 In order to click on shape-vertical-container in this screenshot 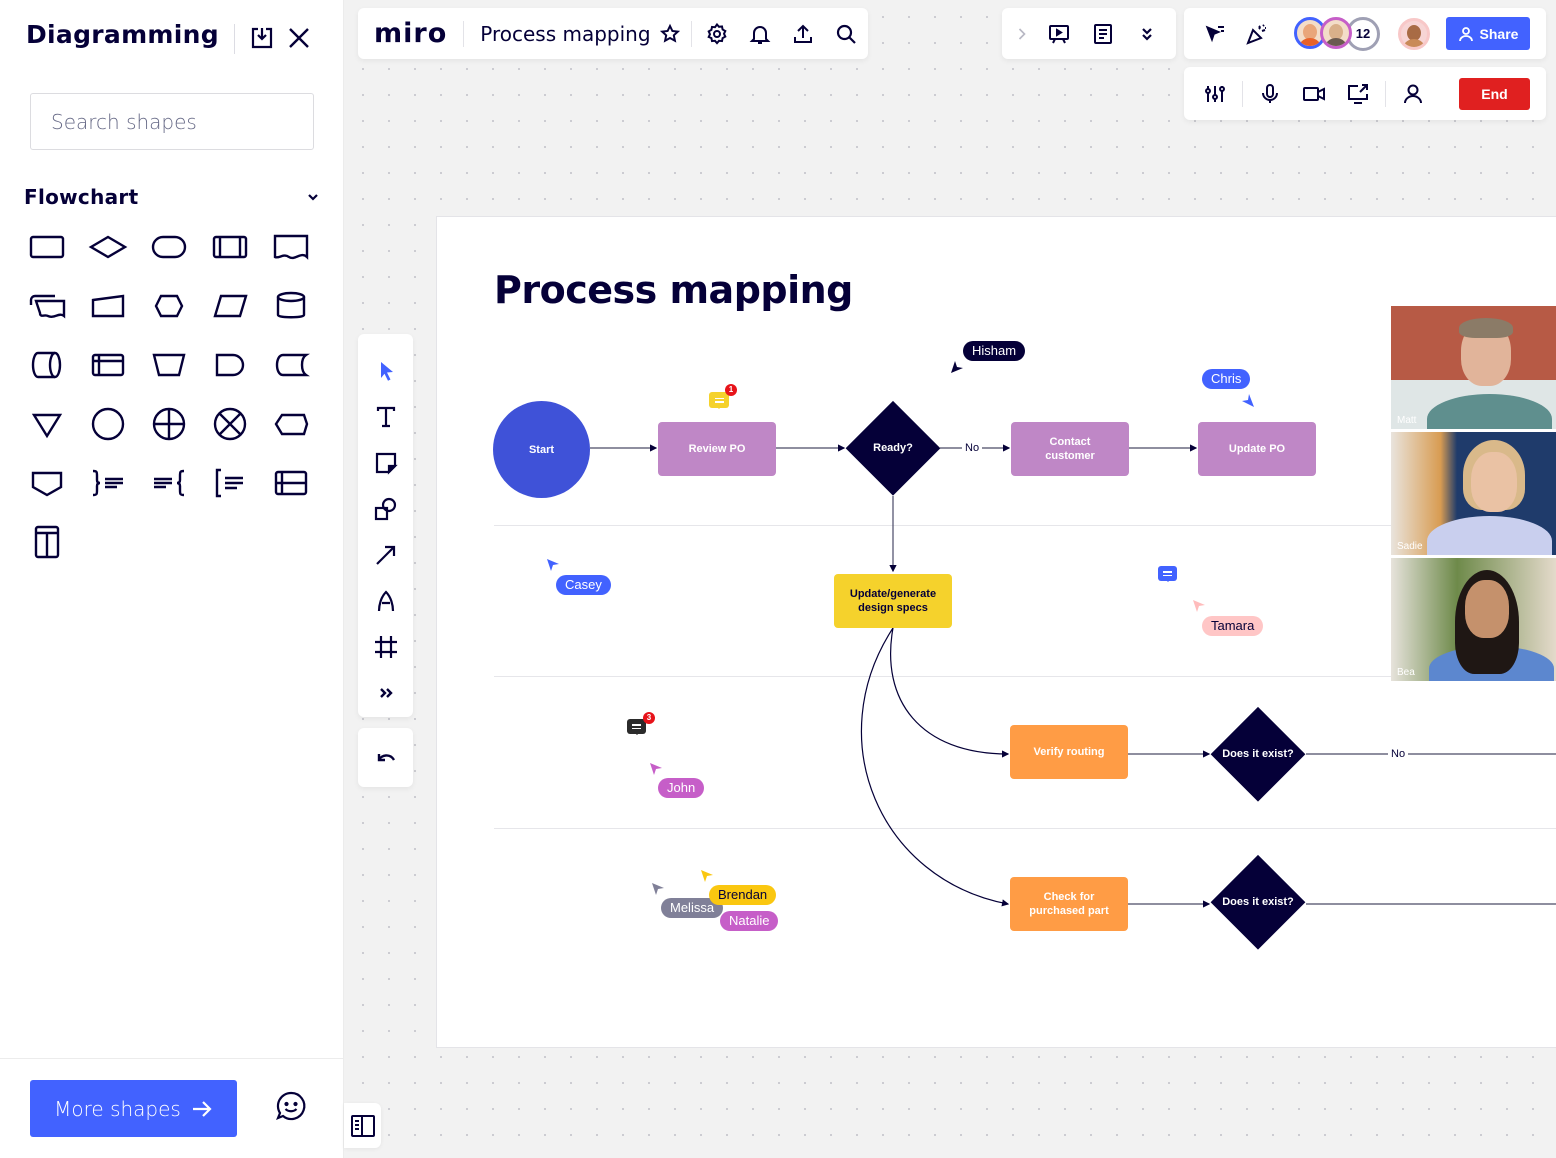, I will do `click(46, 541)`.